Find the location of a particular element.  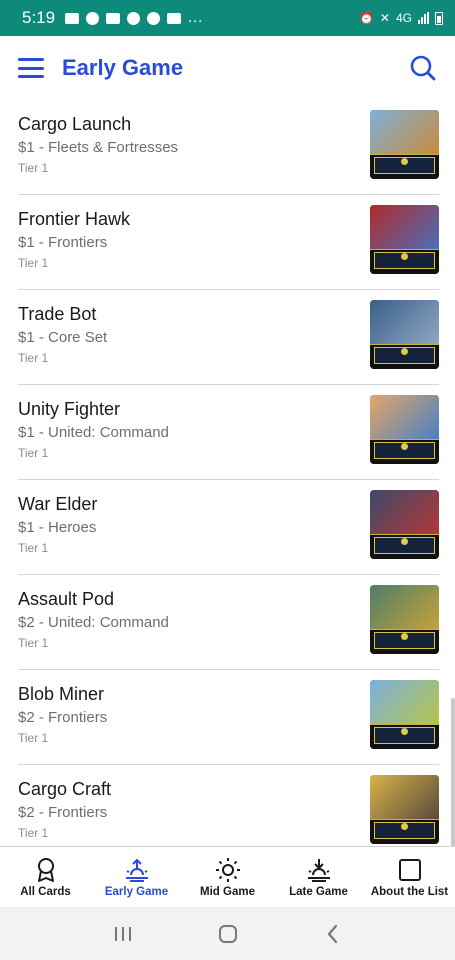

list-item: Assault Pod $2 - United: Command Tier 1 is located at coordinates (228, 622).